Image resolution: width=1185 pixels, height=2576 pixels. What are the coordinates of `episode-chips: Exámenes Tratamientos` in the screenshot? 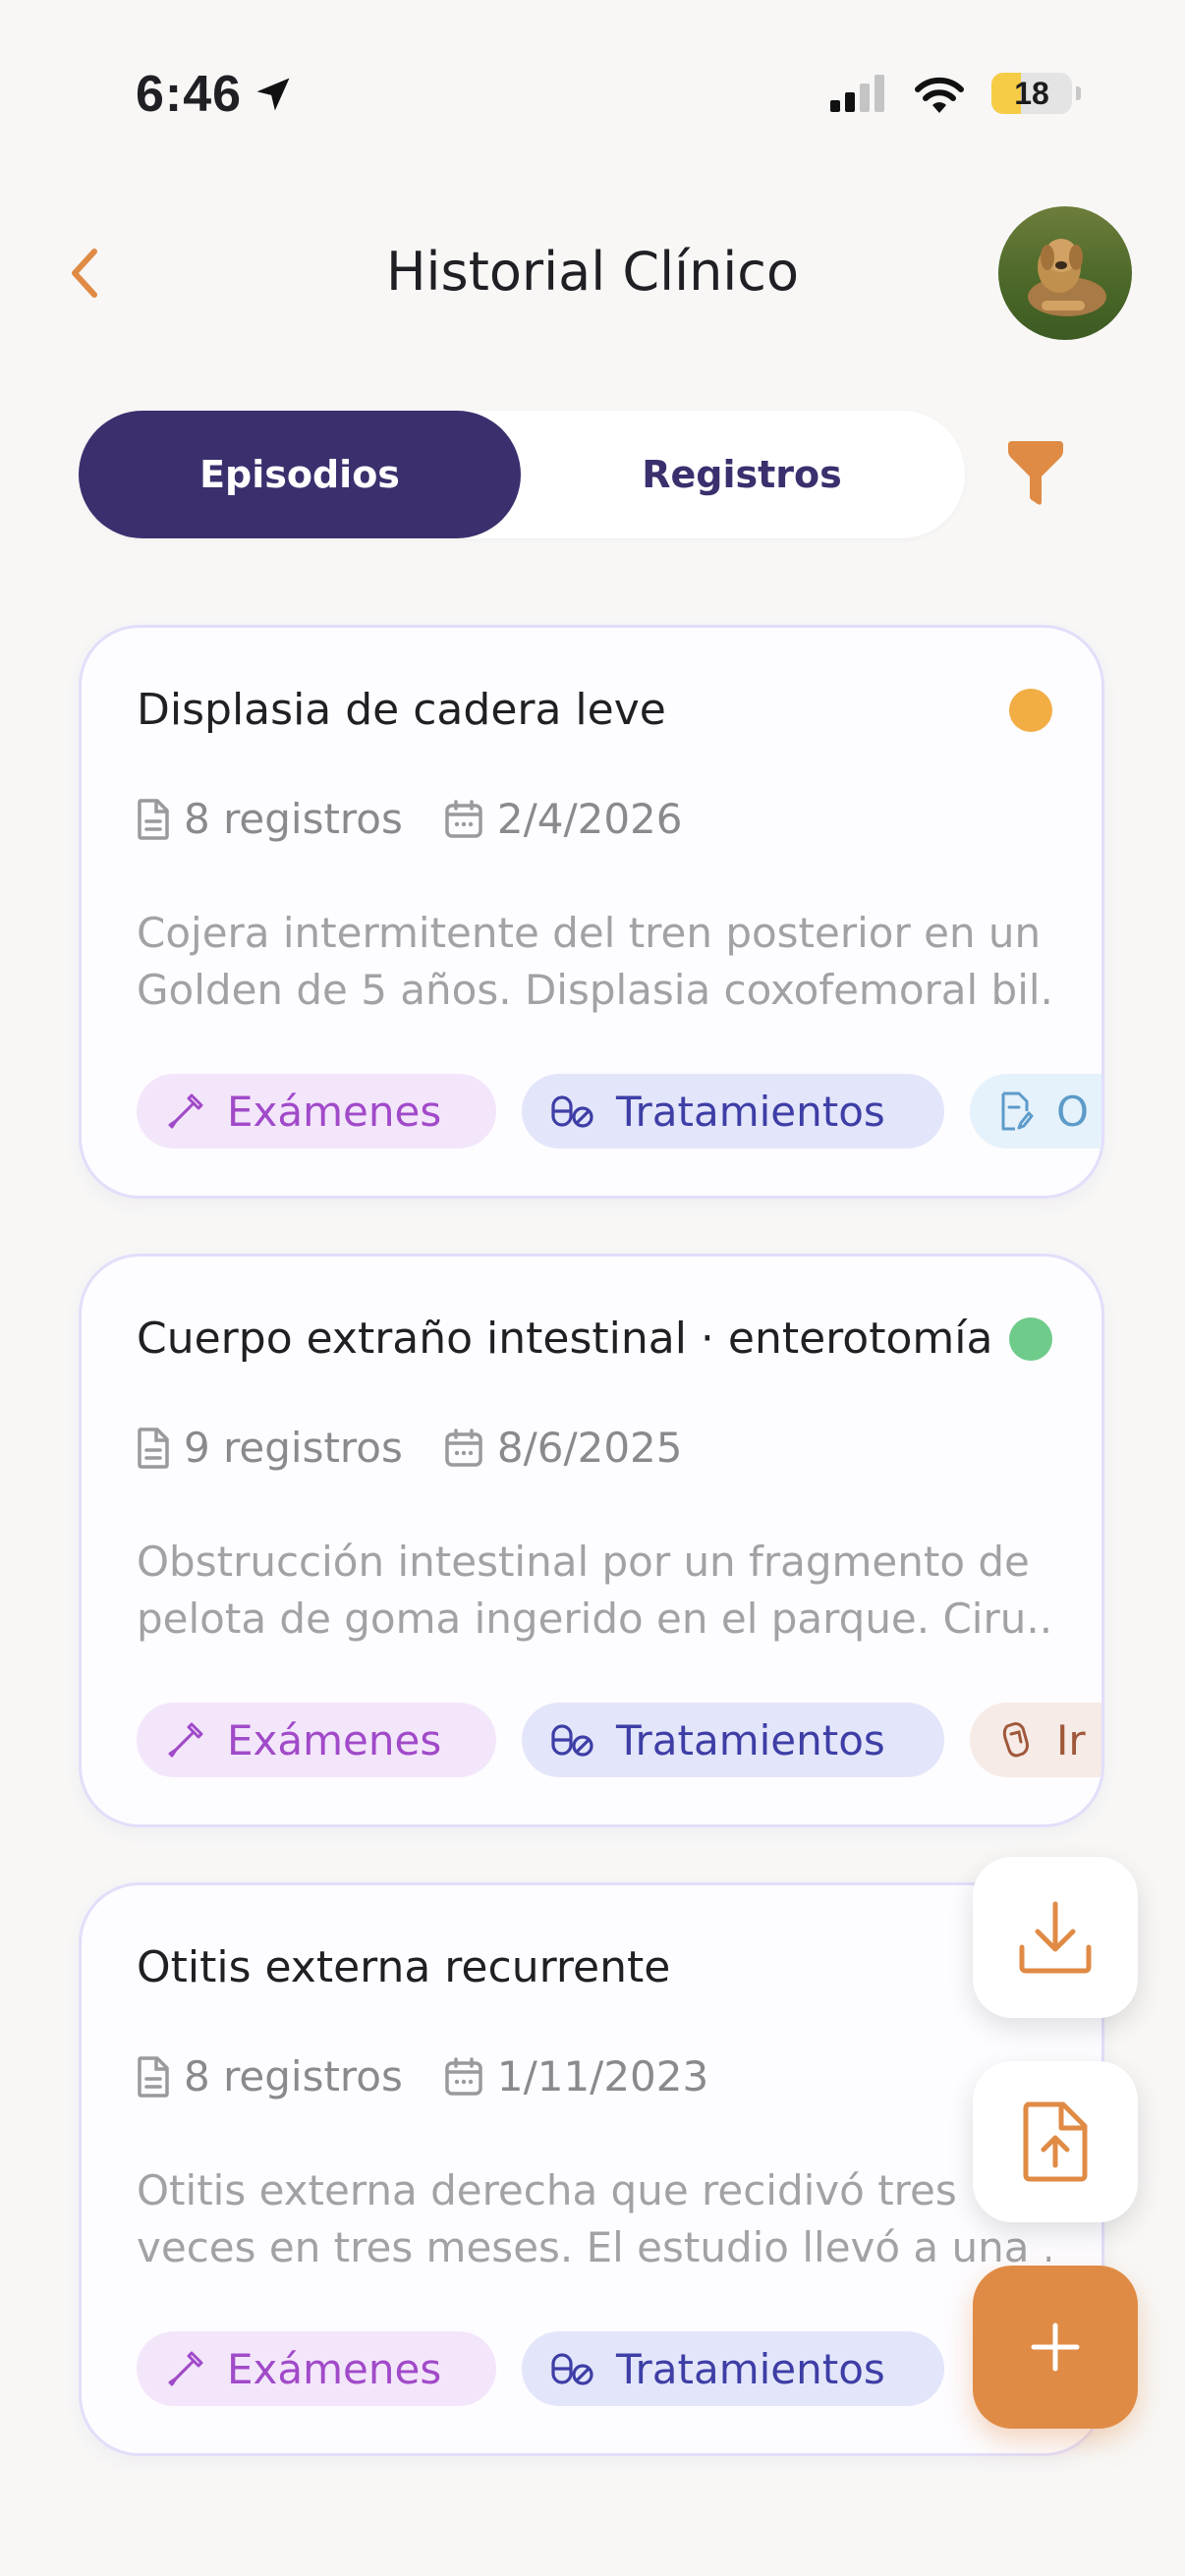 It's located at (540, 2368).